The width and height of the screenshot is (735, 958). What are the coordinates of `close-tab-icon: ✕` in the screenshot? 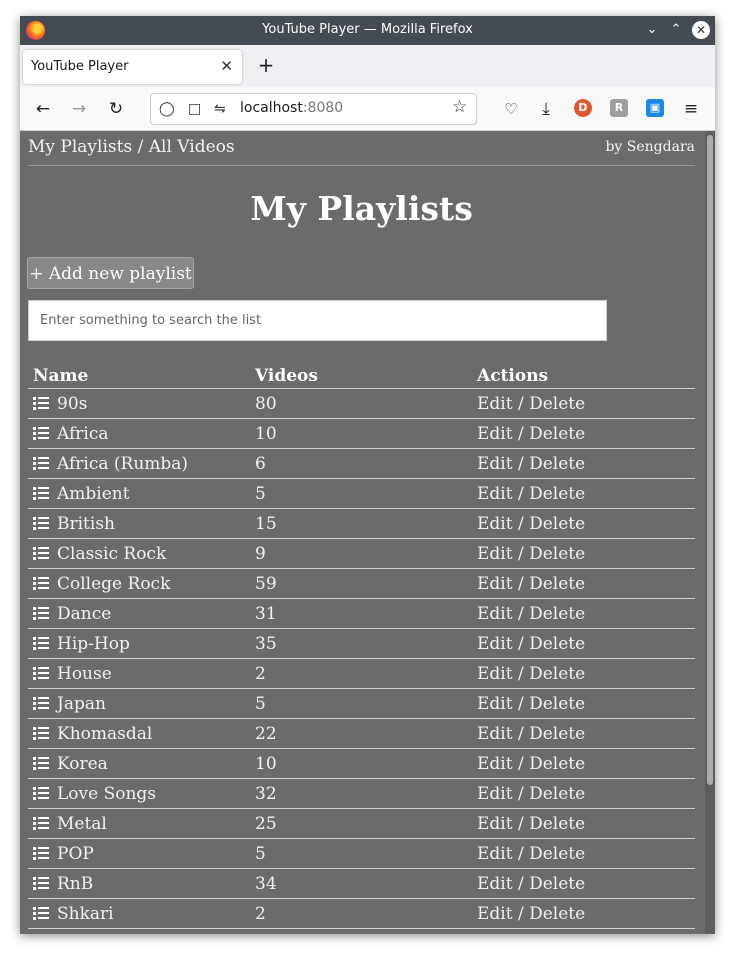 It's located at (226, 66).